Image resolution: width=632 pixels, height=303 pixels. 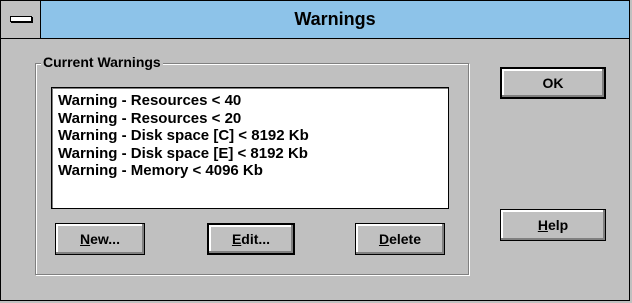 What do you see at coordinates (542, 225) in the screenshot?
I see `help-hotkey: H` at bounding box center [542, 225].